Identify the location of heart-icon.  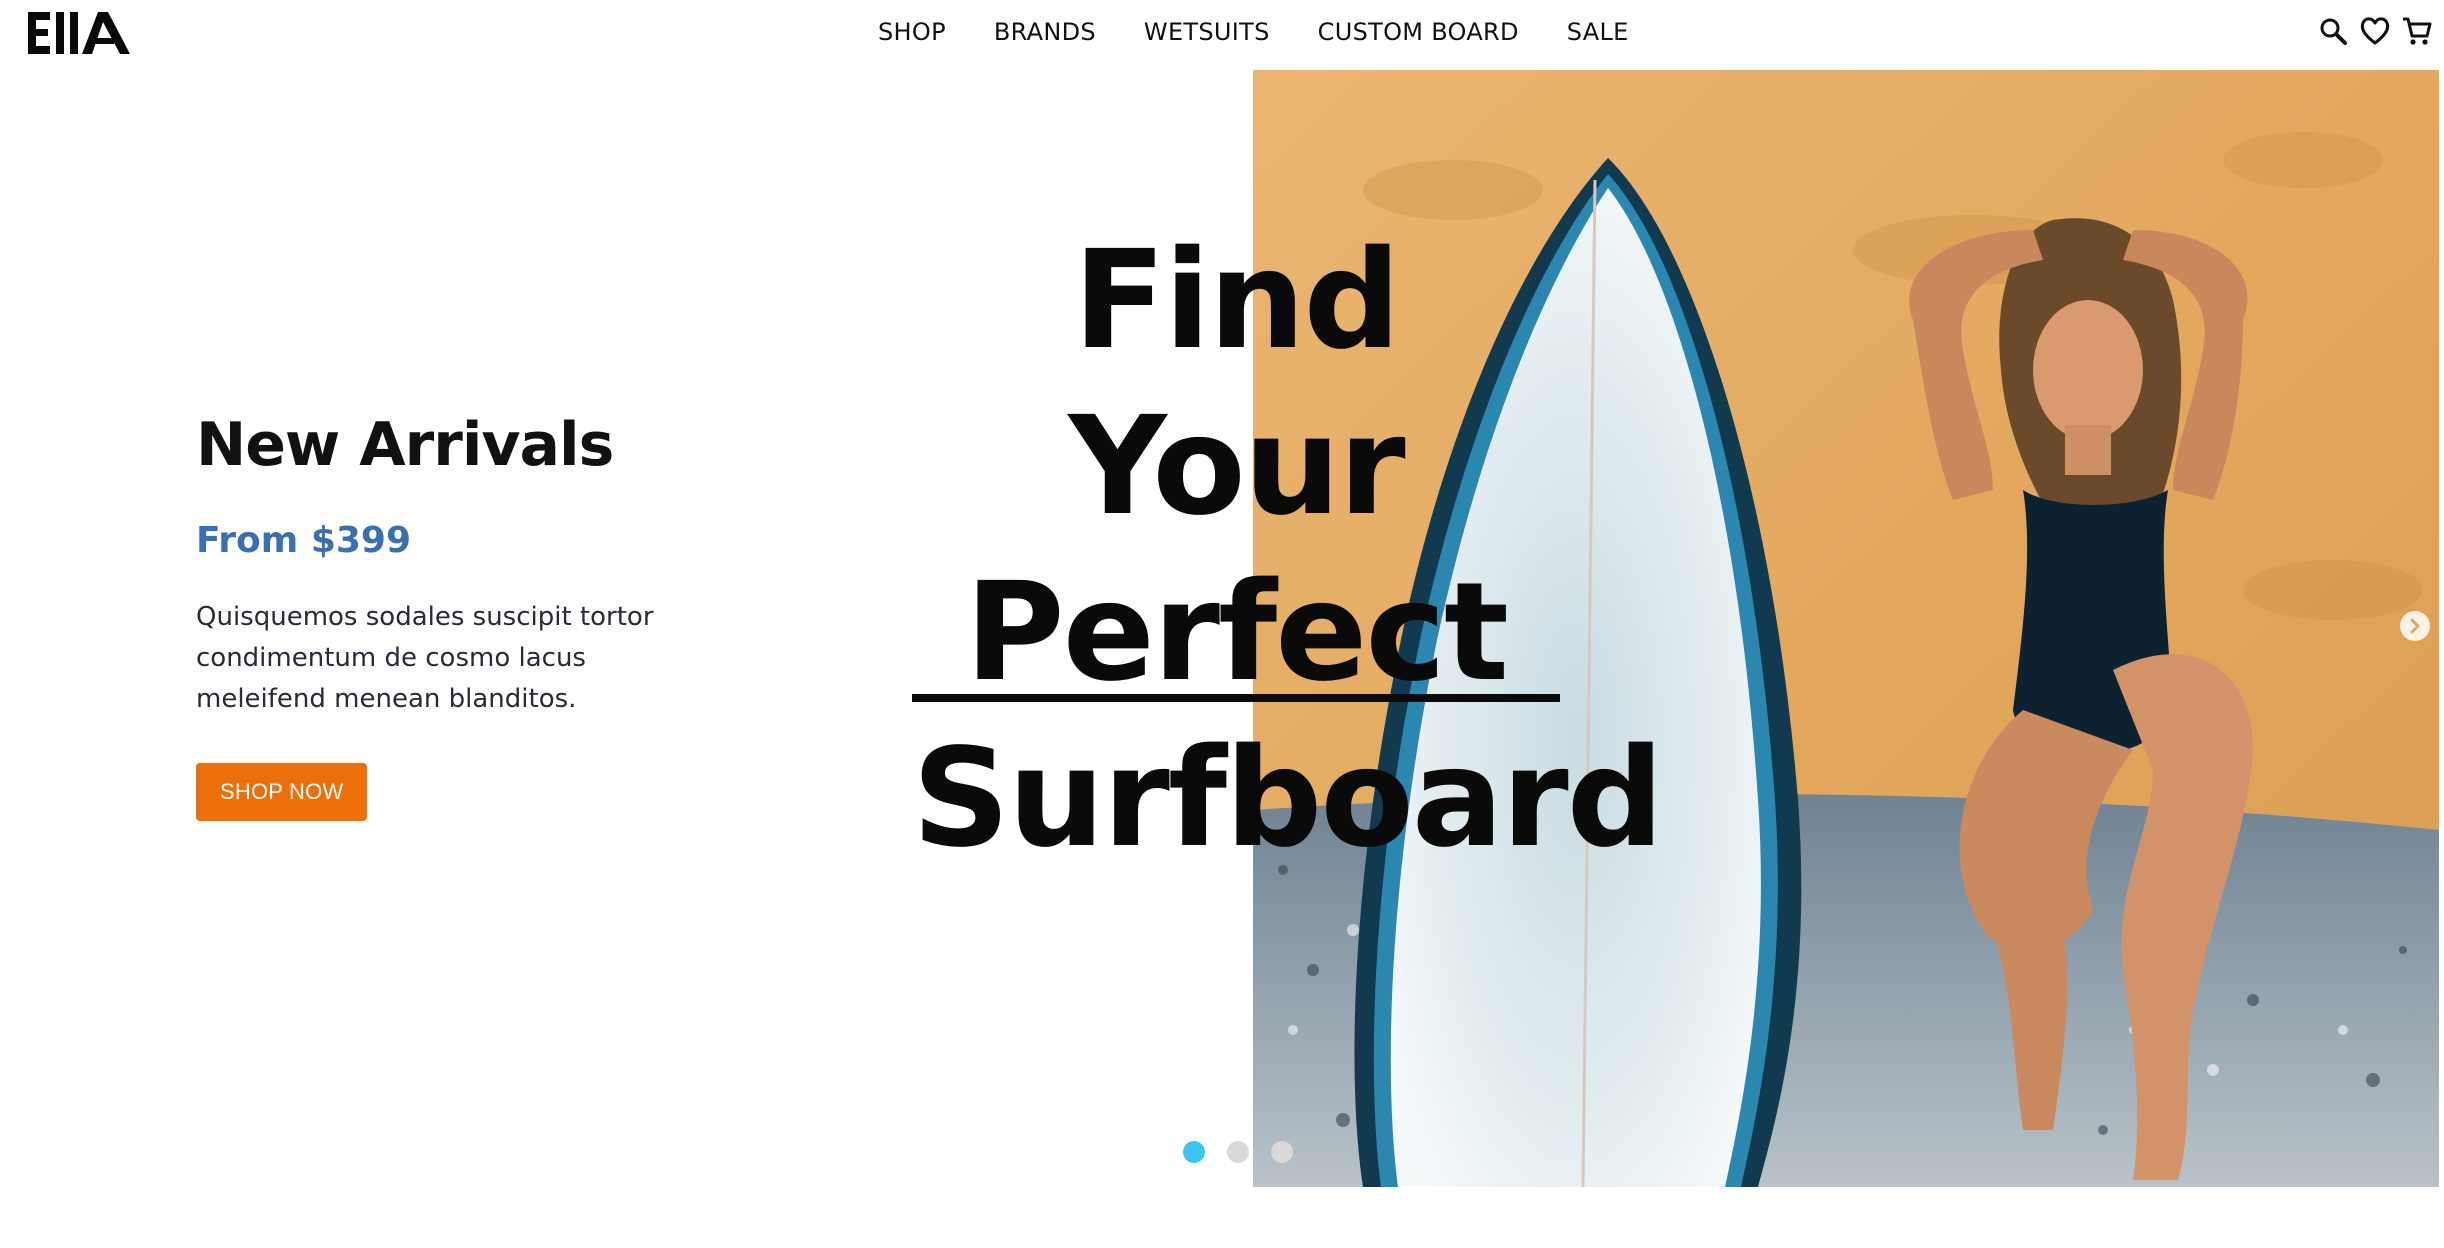
(2375, 31).